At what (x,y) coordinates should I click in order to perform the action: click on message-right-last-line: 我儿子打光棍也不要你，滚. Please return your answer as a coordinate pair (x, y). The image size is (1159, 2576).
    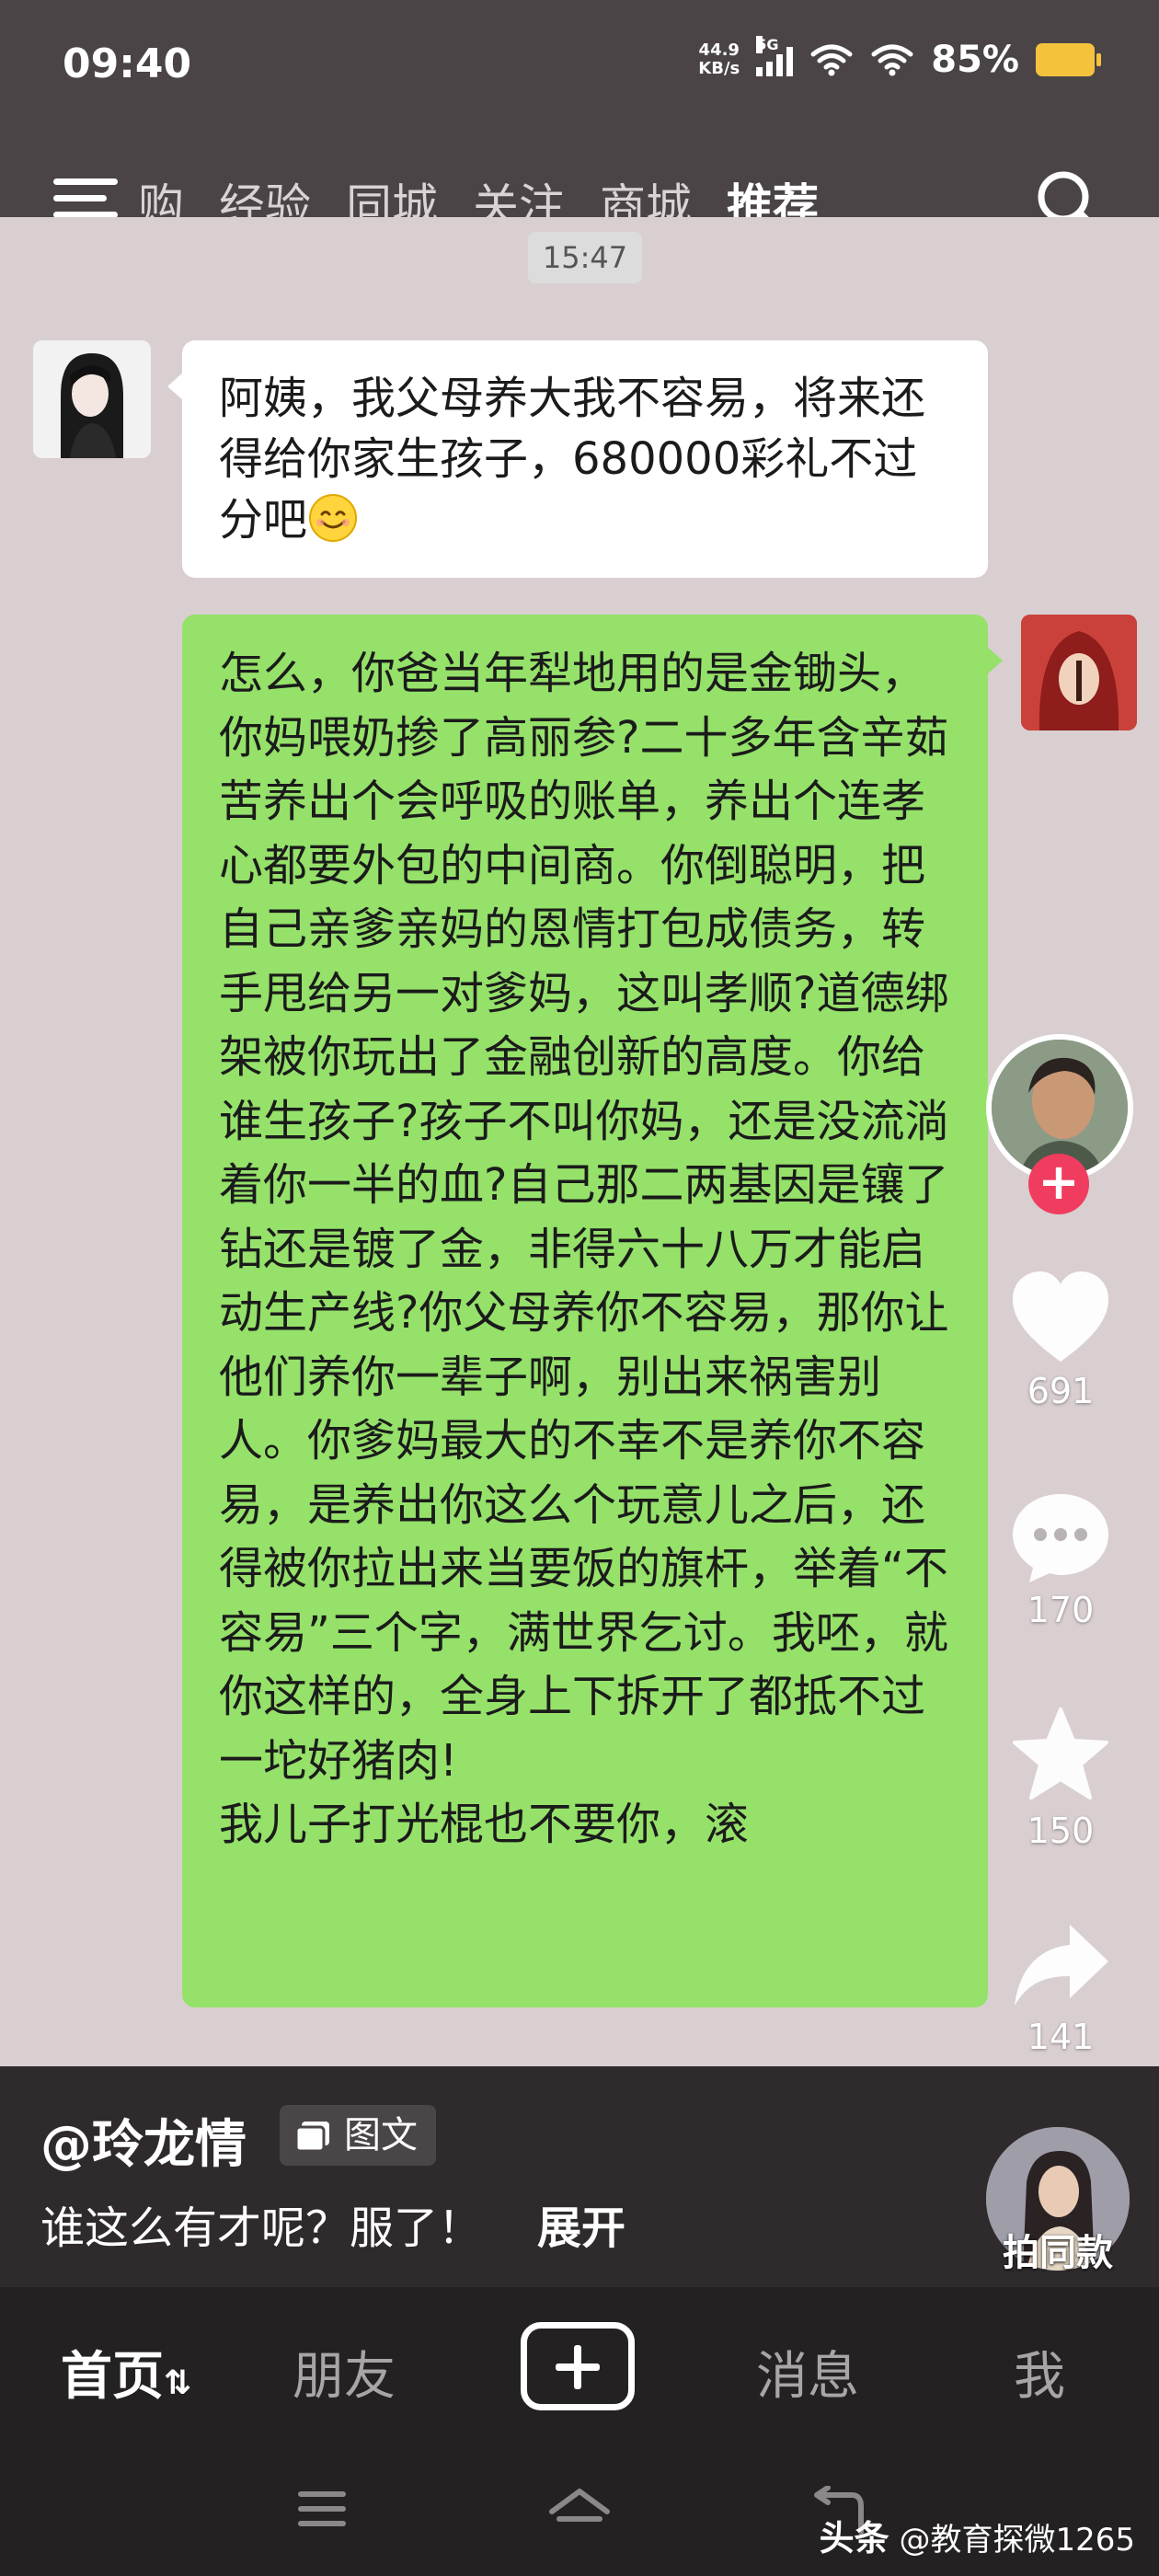
    Looking at the image, I should click on (484, 1824).